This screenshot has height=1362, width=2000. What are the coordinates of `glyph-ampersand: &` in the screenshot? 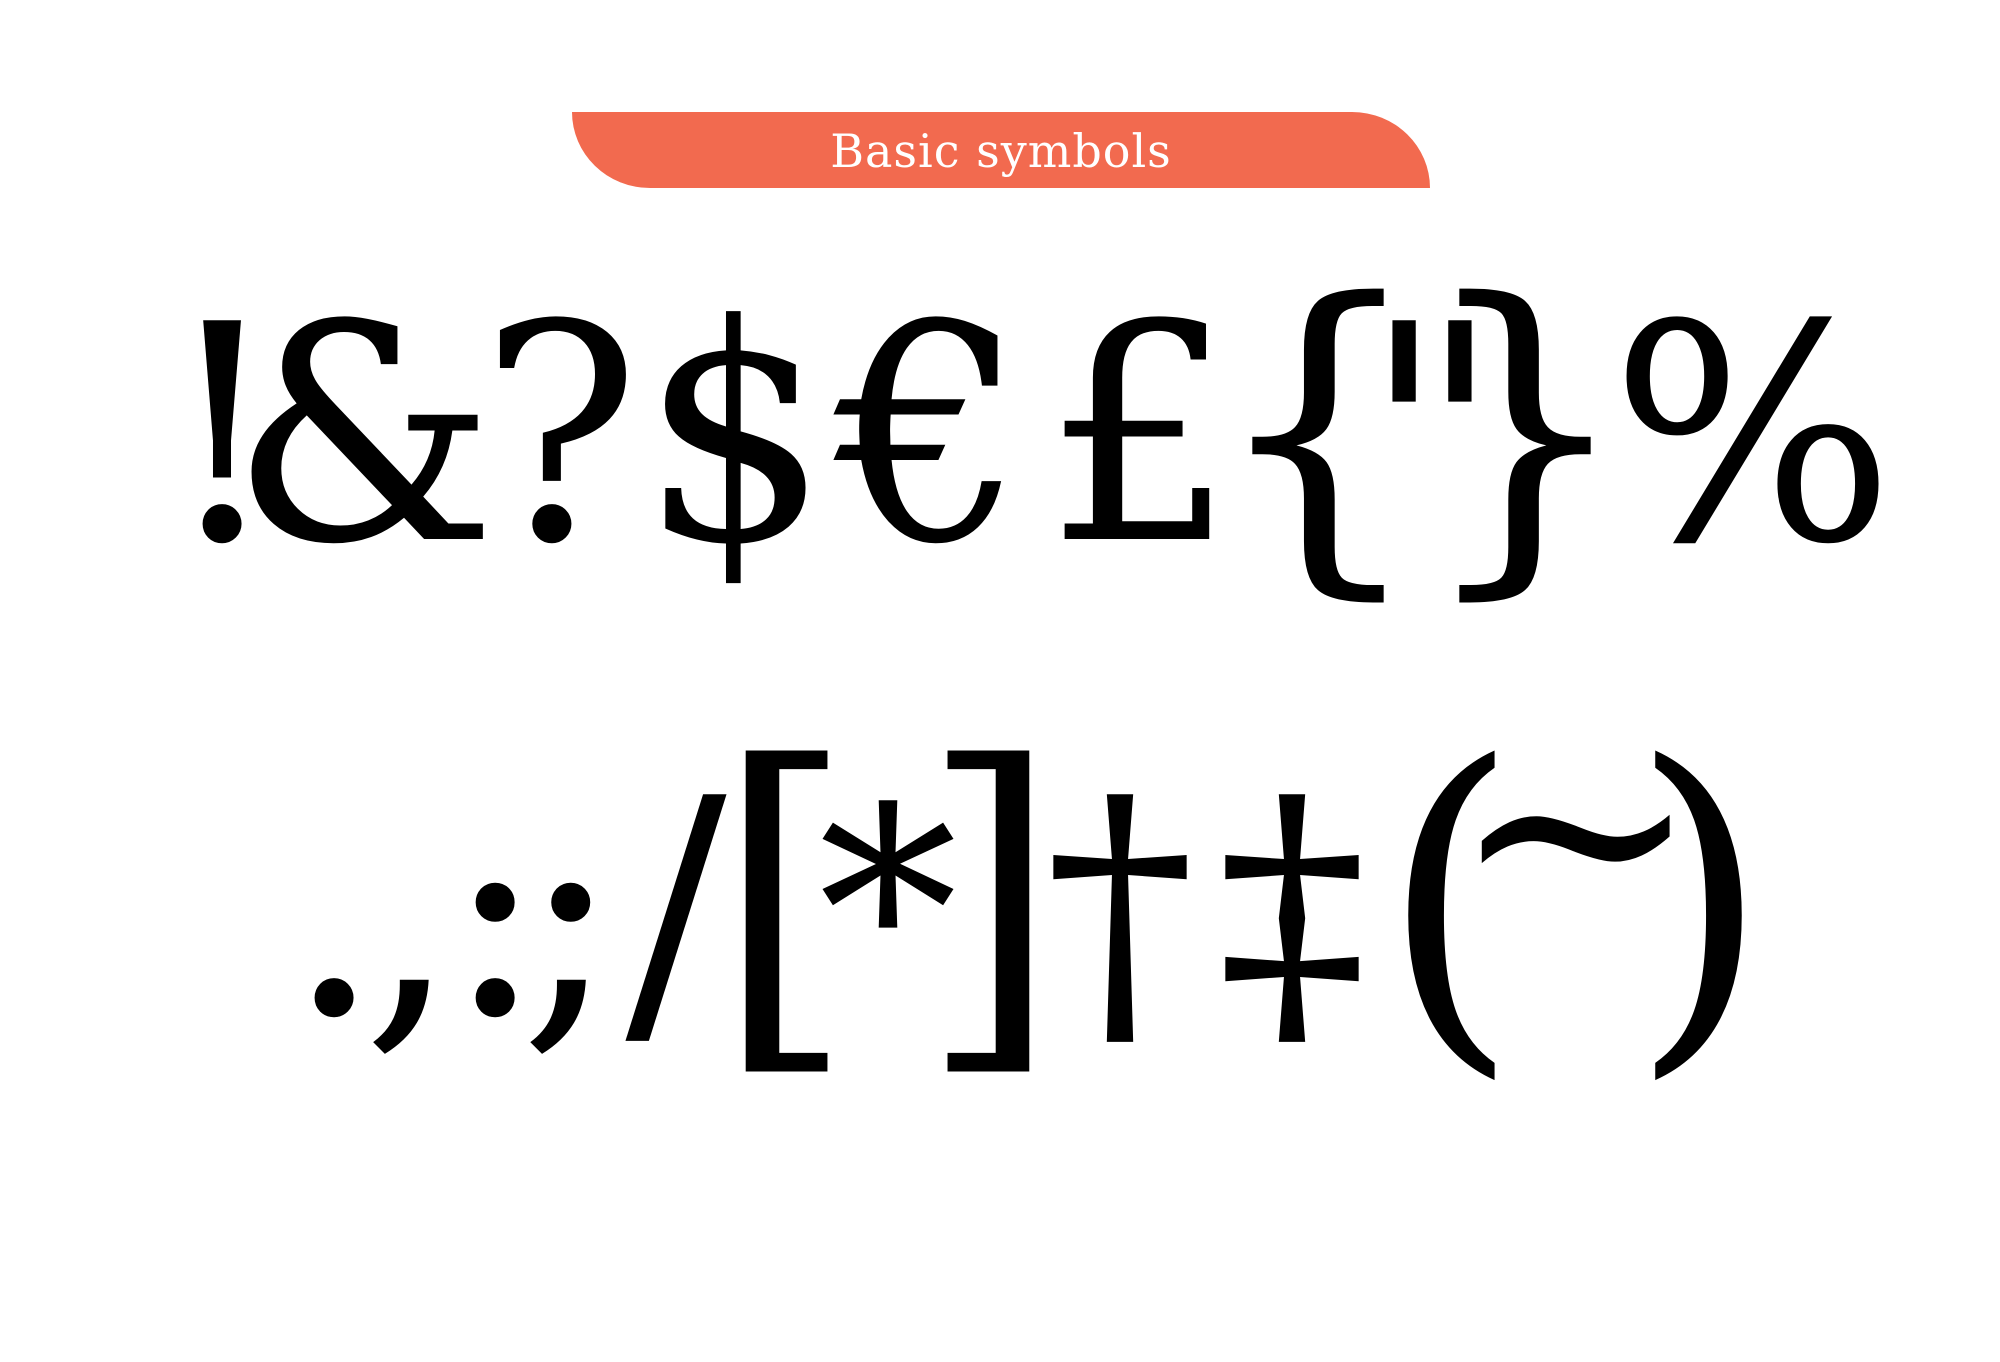 It's located at (364, 435).